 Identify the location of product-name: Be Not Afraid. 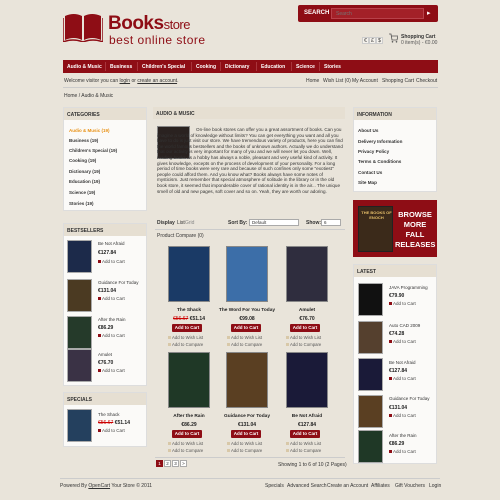
(307, 416).